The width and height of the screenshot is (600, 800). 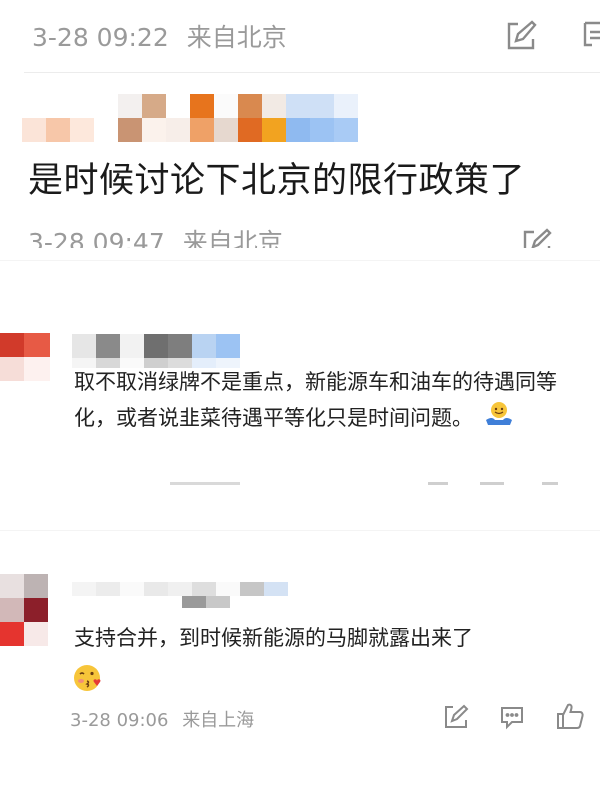 What do you see at coordinates (273, 638) in the screenshot?
I see `comment2-body: 支持合并，到时候新能源的马脚就露出来了` at bounding box center [273, 638].